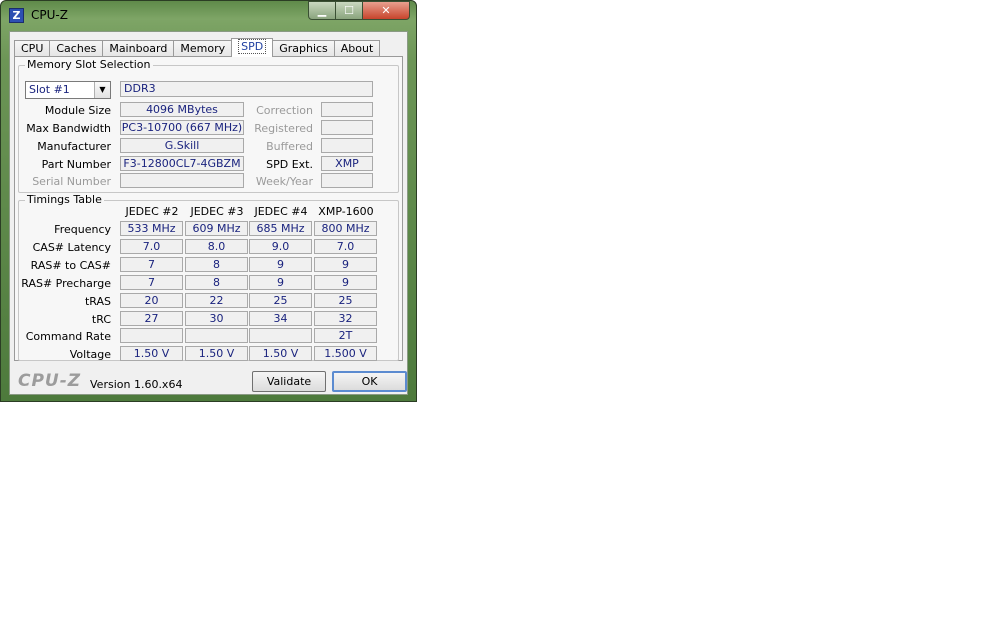 The height and width of the screenshot is (630, 1008). Describe the element at coordinates (136, 384) in the screenshot. I see `version-label: Version 1.60.x64` at that location.